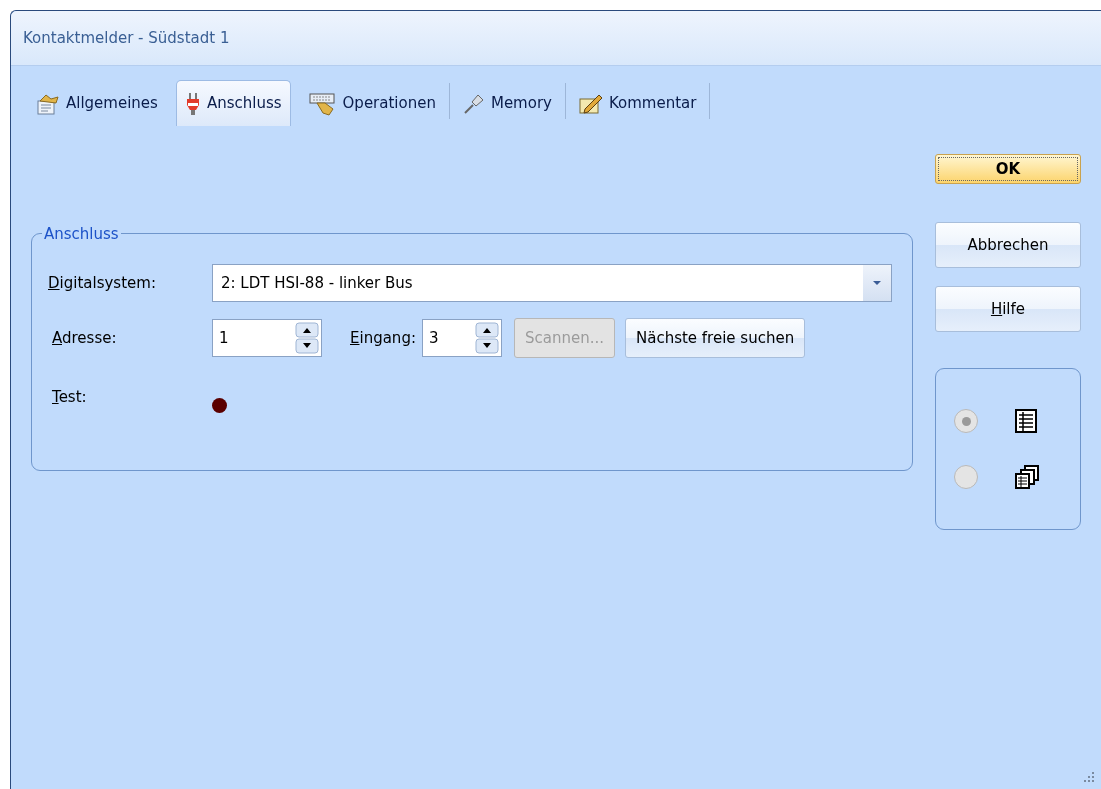 This screenshot has height=789, width=1101. Describe the element at coordinates (192, 103) in the screenshot. I see `plug-icon` at that location.